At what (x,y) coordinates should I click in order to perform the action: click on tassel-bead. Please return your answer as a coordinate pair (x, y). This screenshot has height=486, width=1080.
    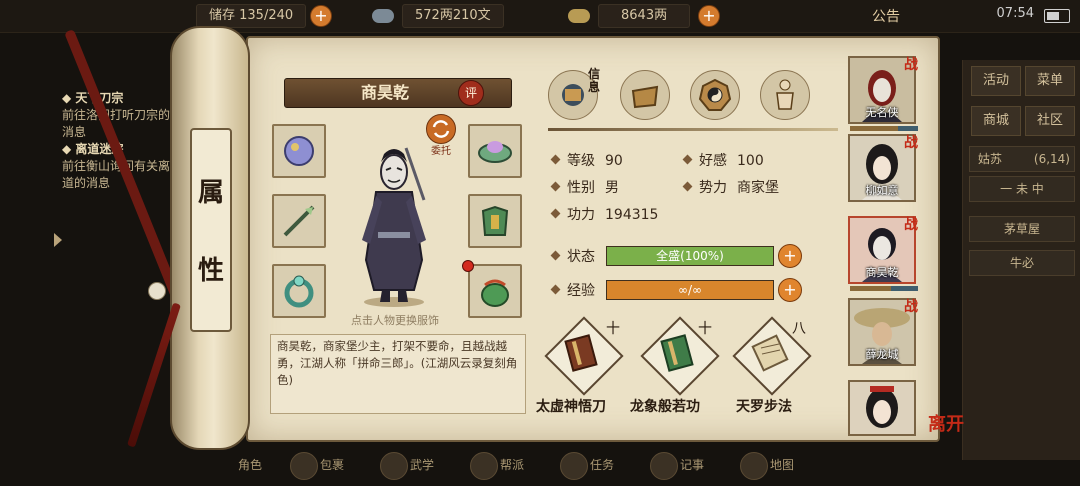
    Looking at the image, I should click on (157, 291).